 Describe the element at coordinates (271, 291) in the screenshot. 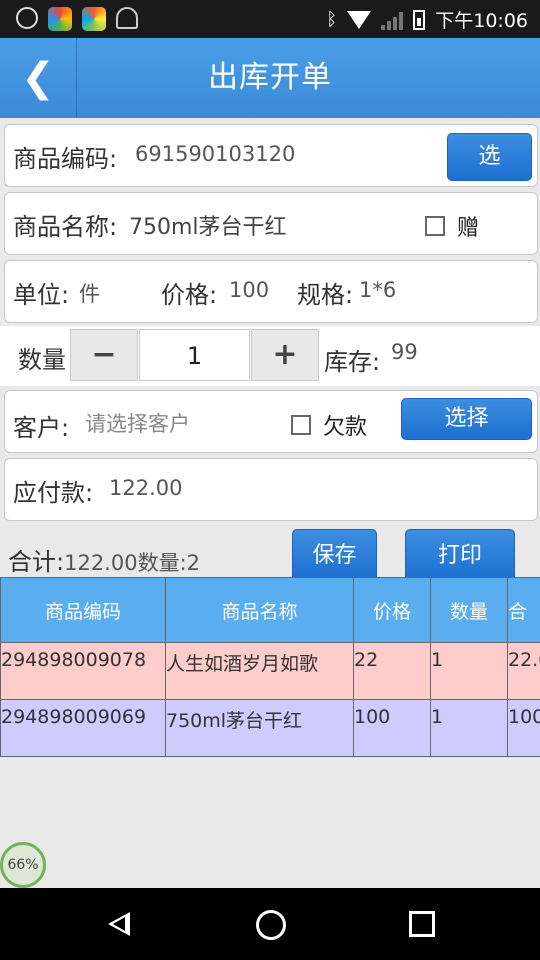

I see `unit-price-spec-row: 单位: 件 价格: 100 规格: 1*6` at that location.